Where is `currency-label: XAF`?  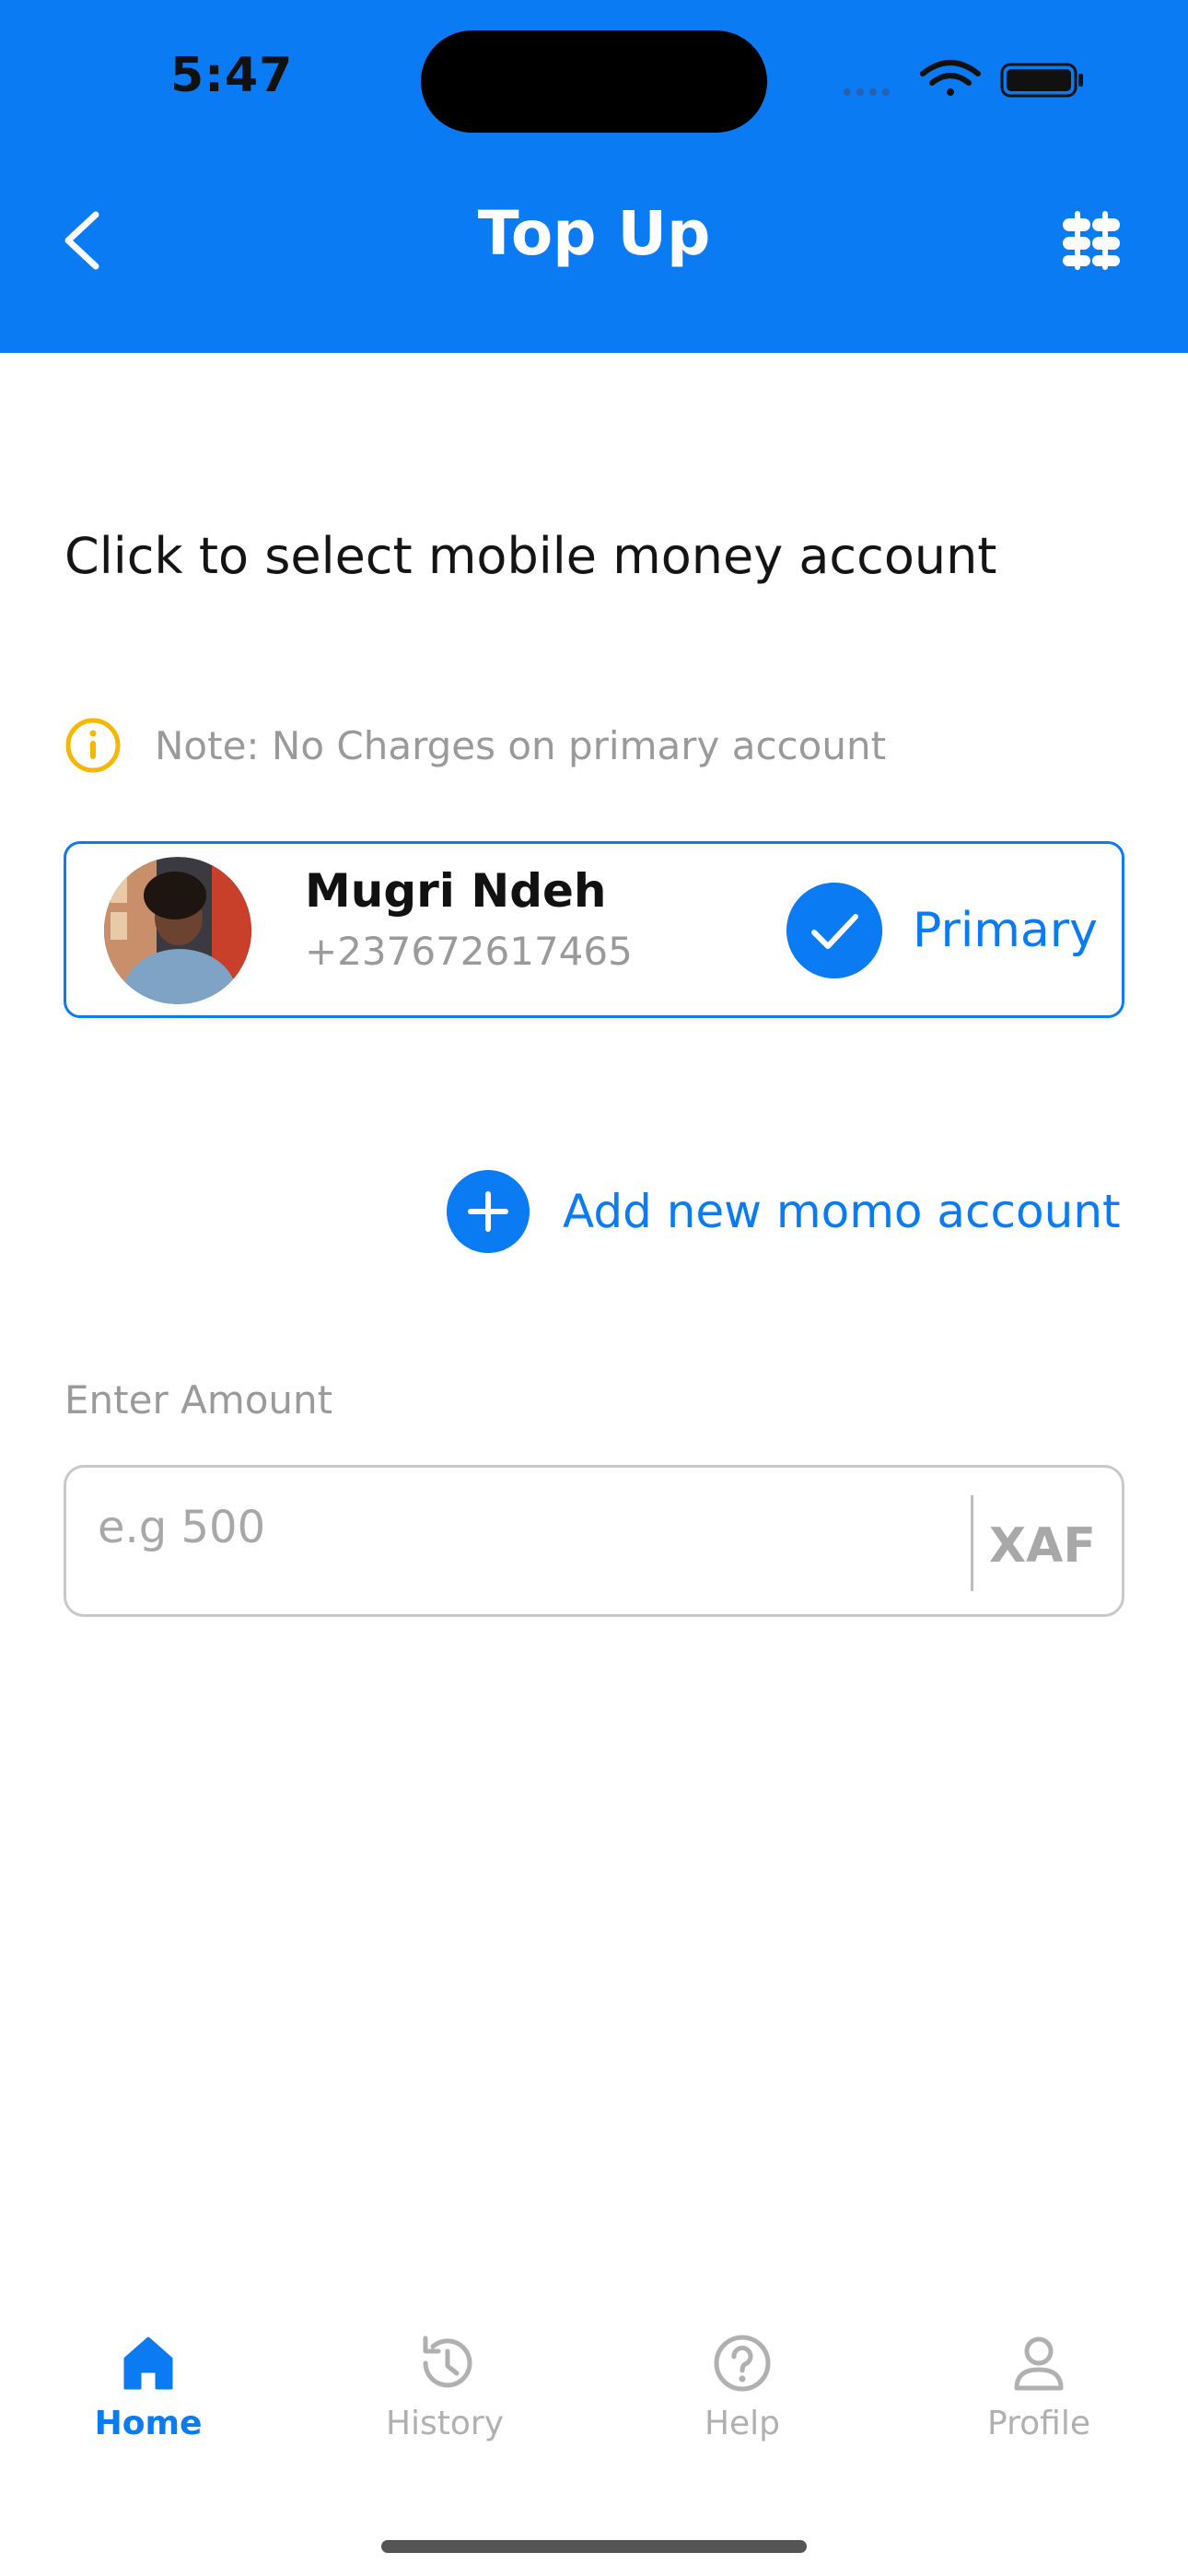 currency-label: XAF is located at coordinates (1042, 1546).